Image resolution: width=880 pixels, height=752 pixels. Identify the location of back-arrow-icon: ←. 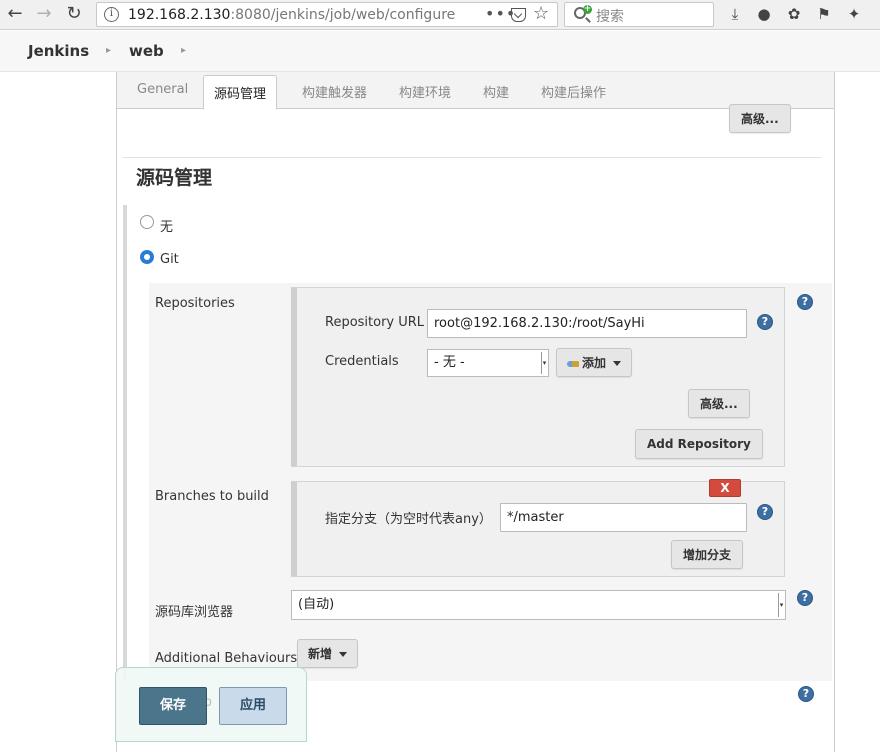
(15, 15).